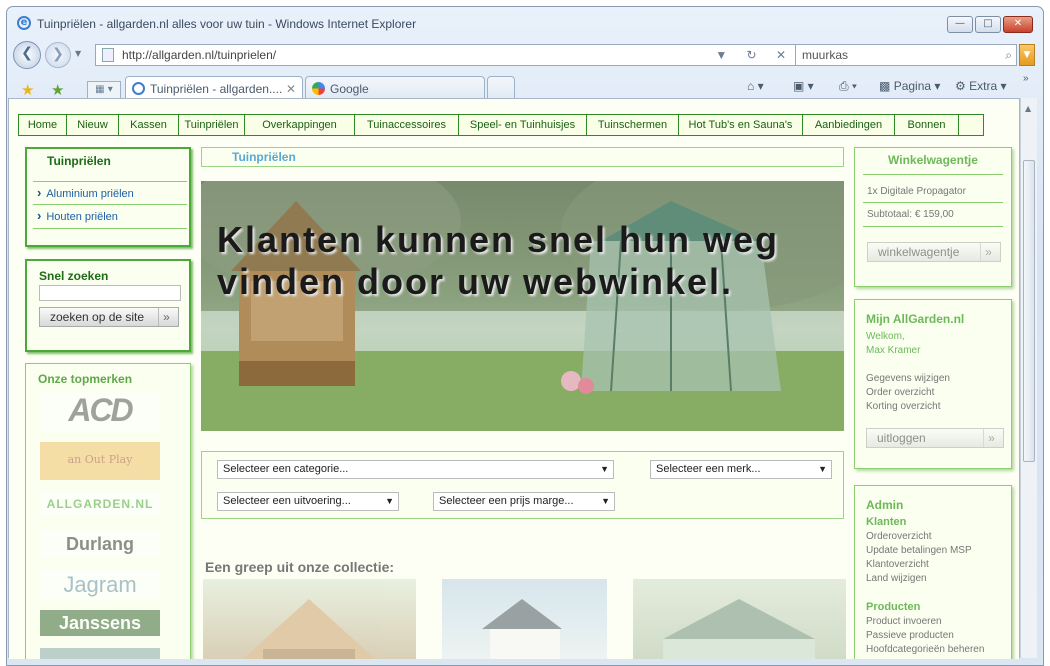 The image size is (1050, 666). Describe the element at coordinates (74, 276) in the screenshot. I see `quick-search-title: Snel zoeken` at that location.